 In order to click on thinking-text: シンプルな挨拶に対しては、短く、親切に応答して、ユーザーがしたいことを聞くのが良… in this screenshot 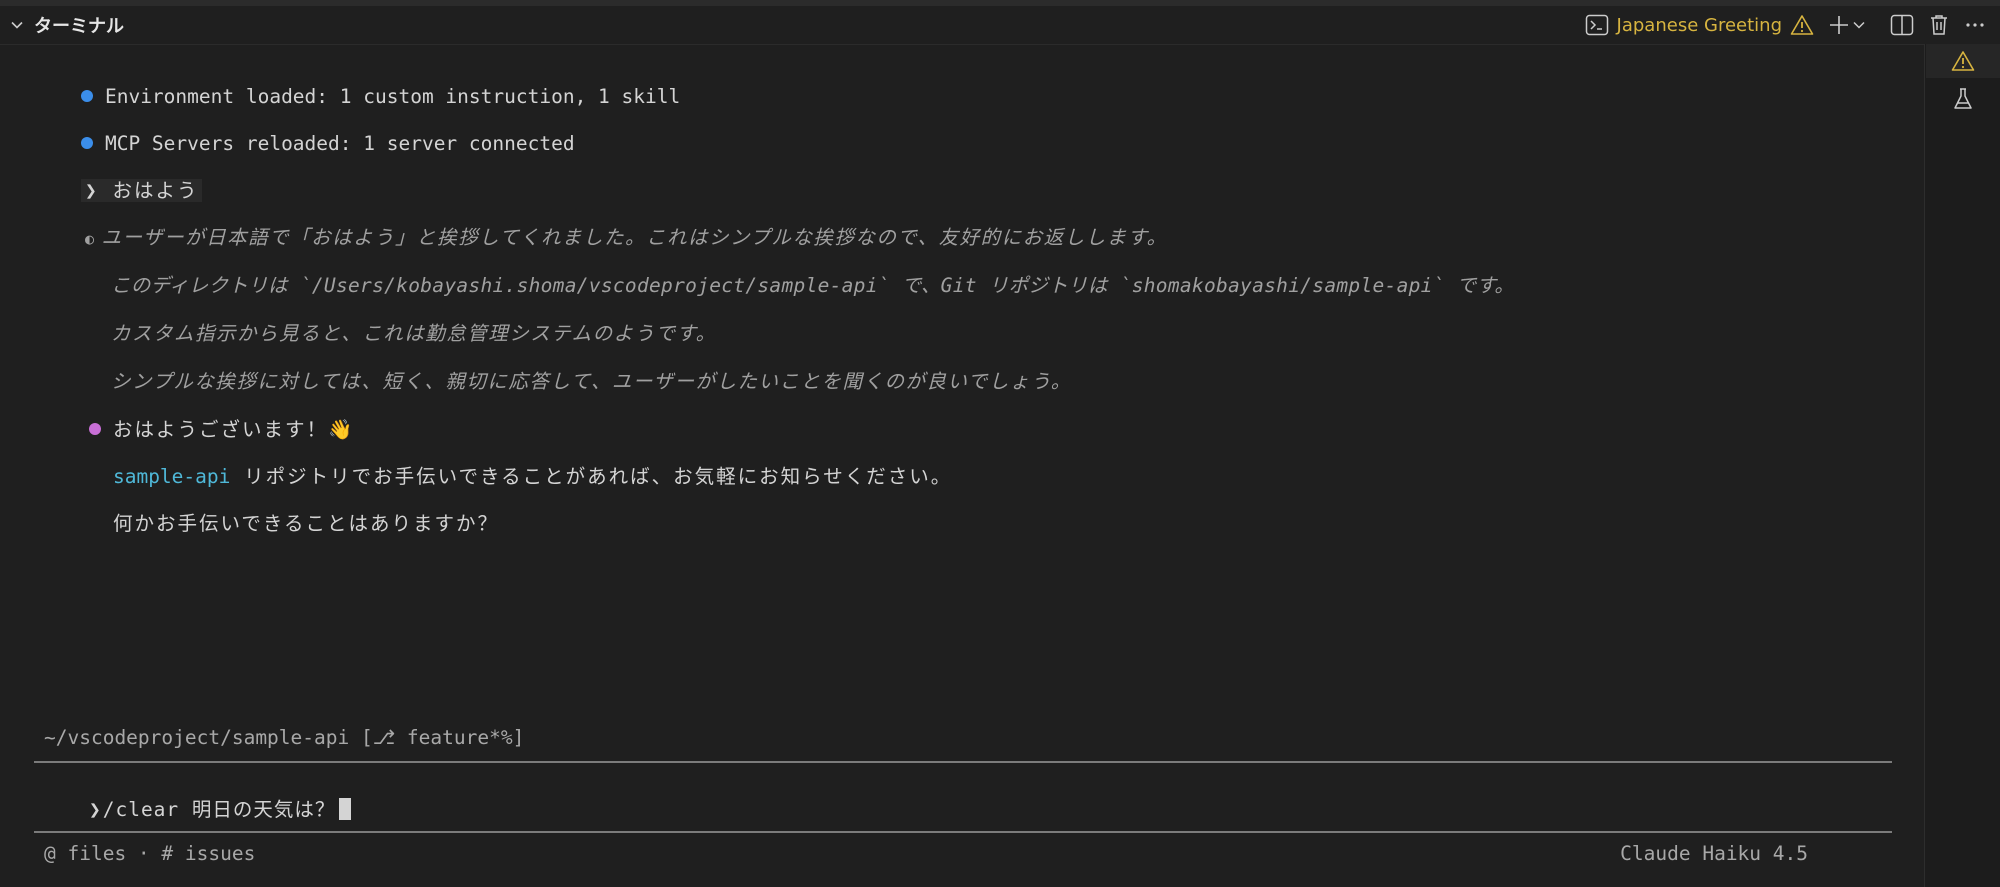, I will do `click(591, 381)`.